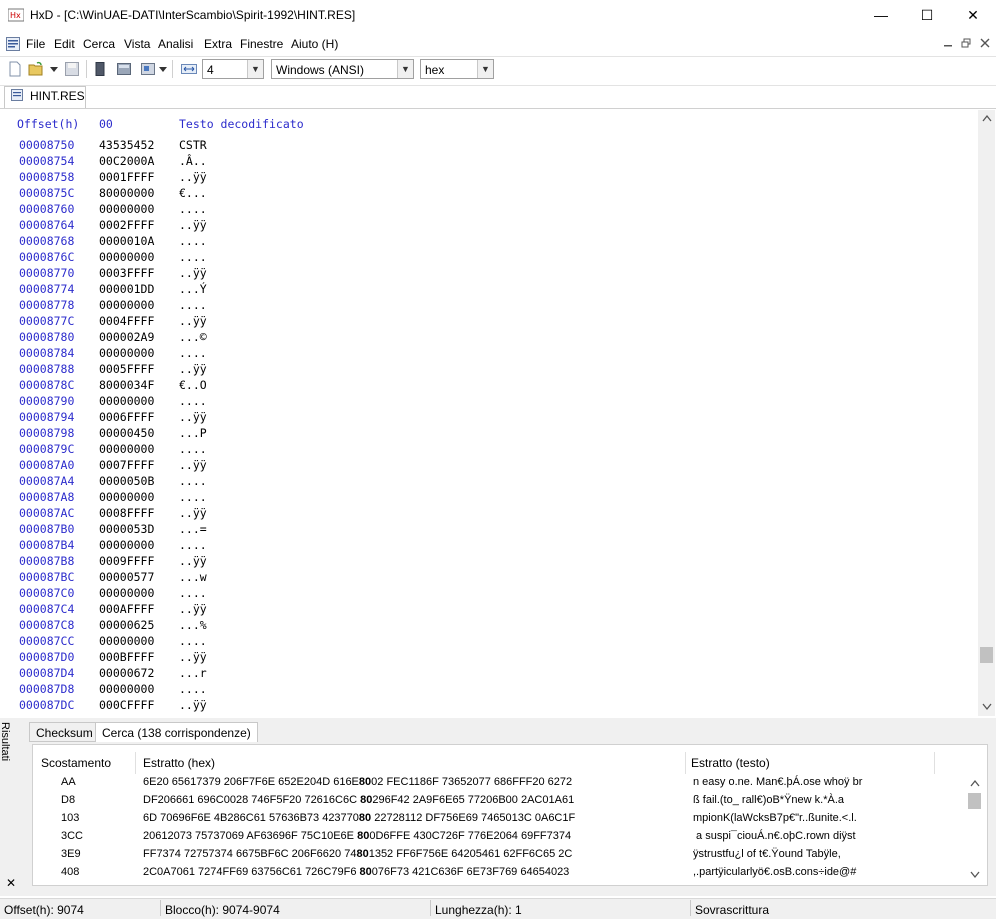  I want to click on open-ram-icon, so click(148, 69).